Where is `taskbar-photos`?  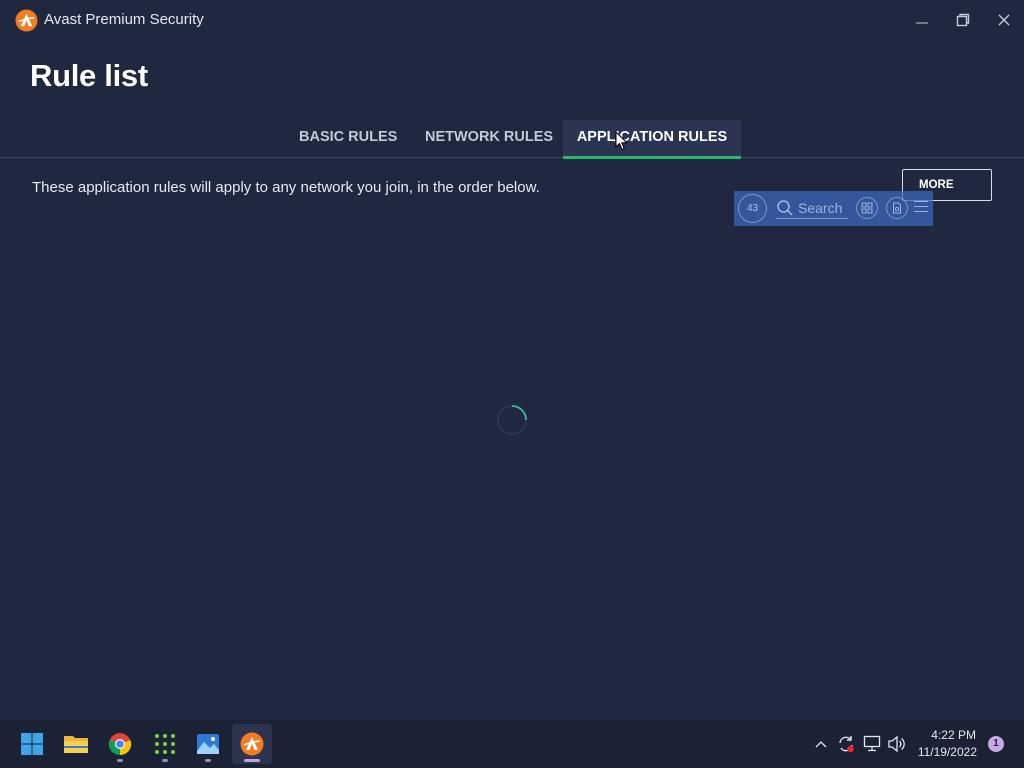
taskbar-photos is located at coordinates (208, 744).